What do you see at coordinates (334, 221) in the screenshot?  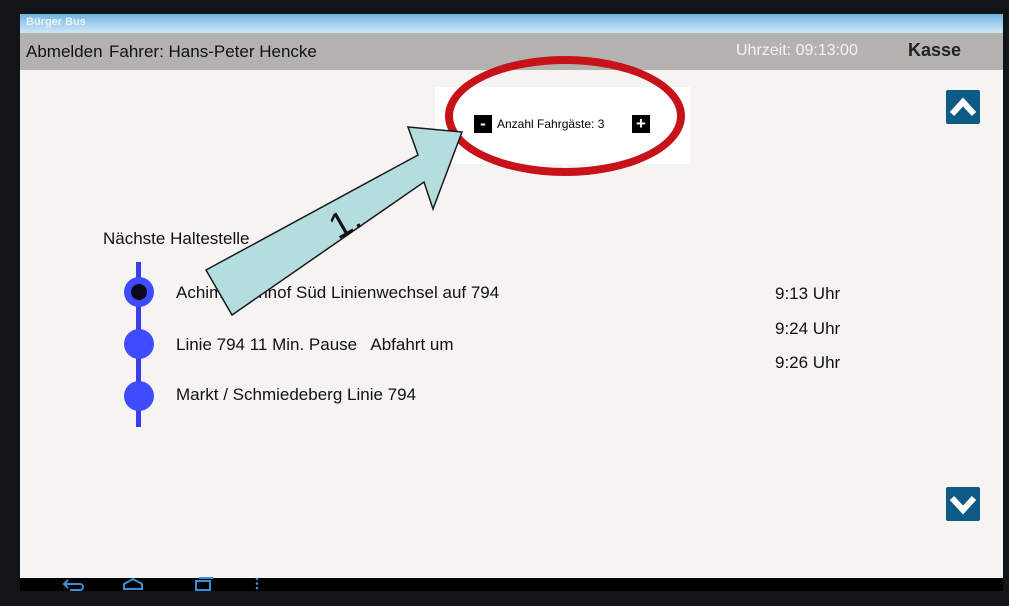 I see `annotation-arrow-icon: 1.` at bounding box center [334, 221].